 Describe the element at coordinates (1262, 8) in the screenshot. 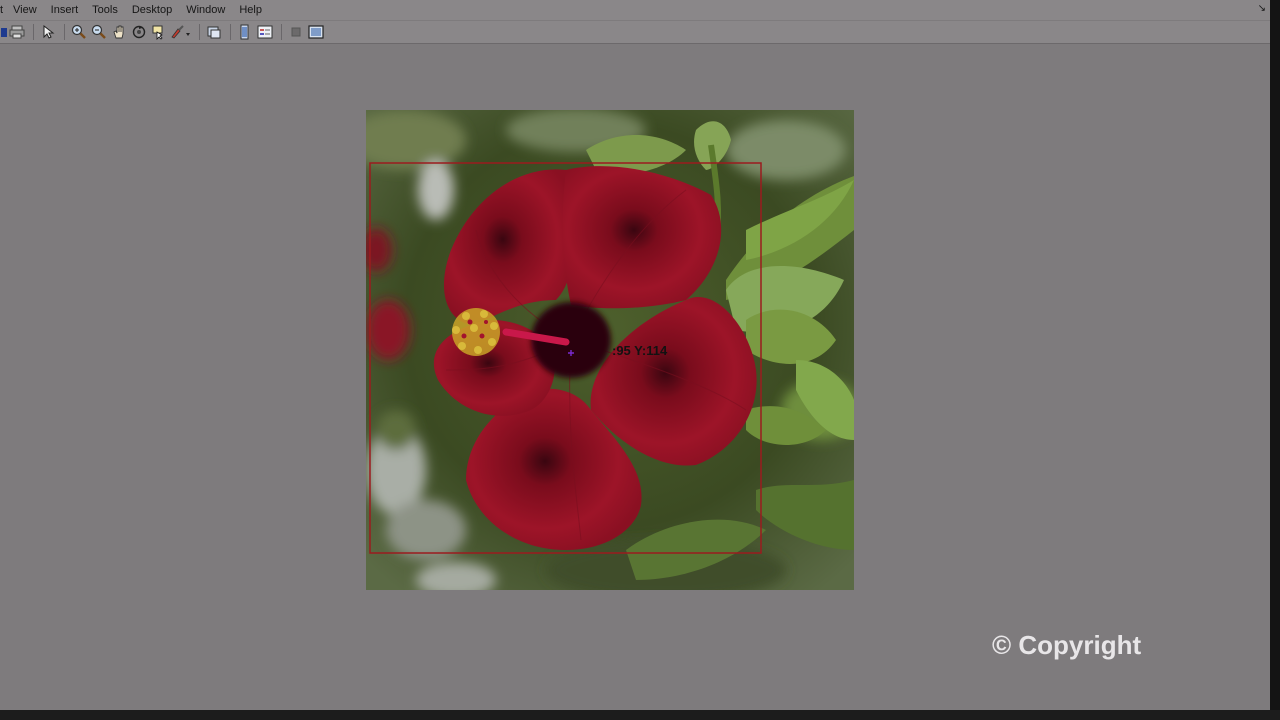

I see `undock-arrow-icon: ↘` at that location.